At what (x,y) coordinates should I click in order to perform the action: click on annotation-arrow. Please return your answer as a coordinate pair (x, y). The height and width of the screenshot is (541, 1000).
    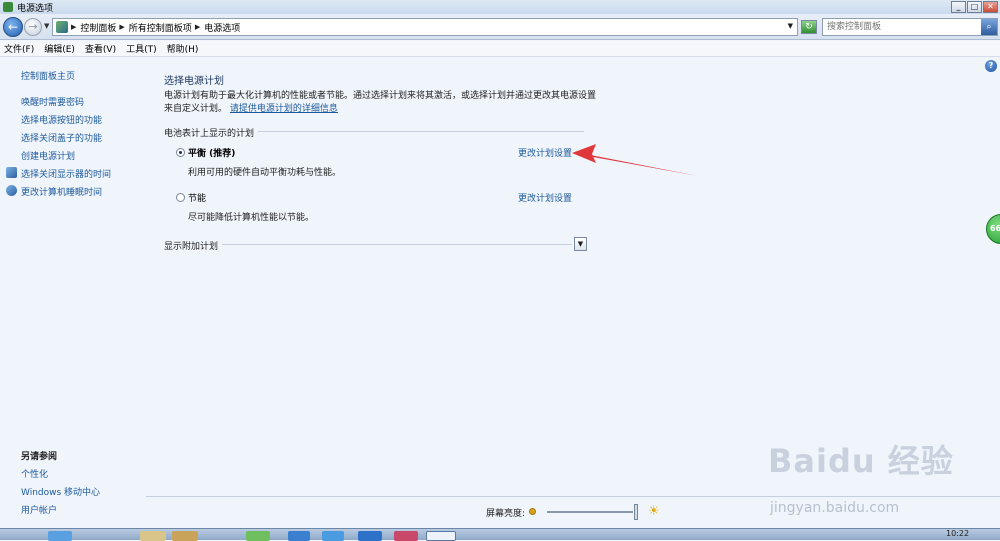
    Looking at the image, I should click on (635, 160).